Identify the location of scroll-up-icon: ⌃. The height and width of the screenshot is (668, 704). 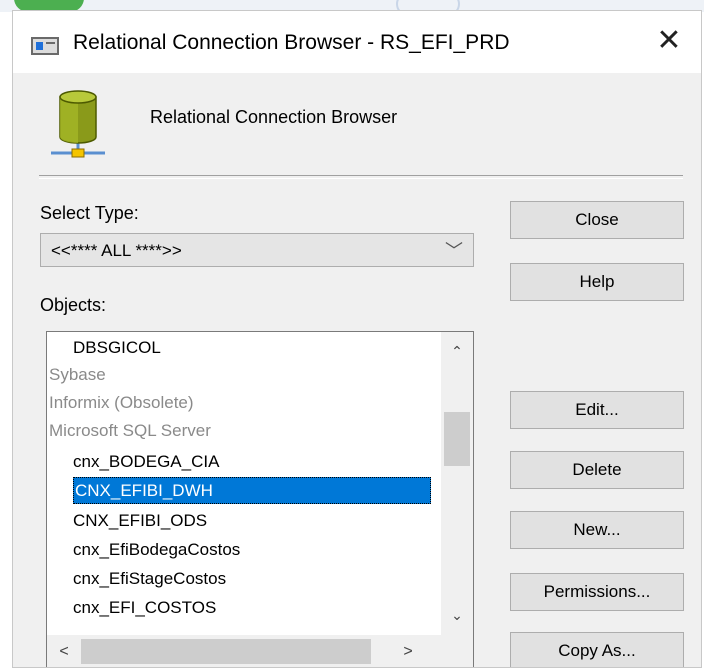
(457, 351).